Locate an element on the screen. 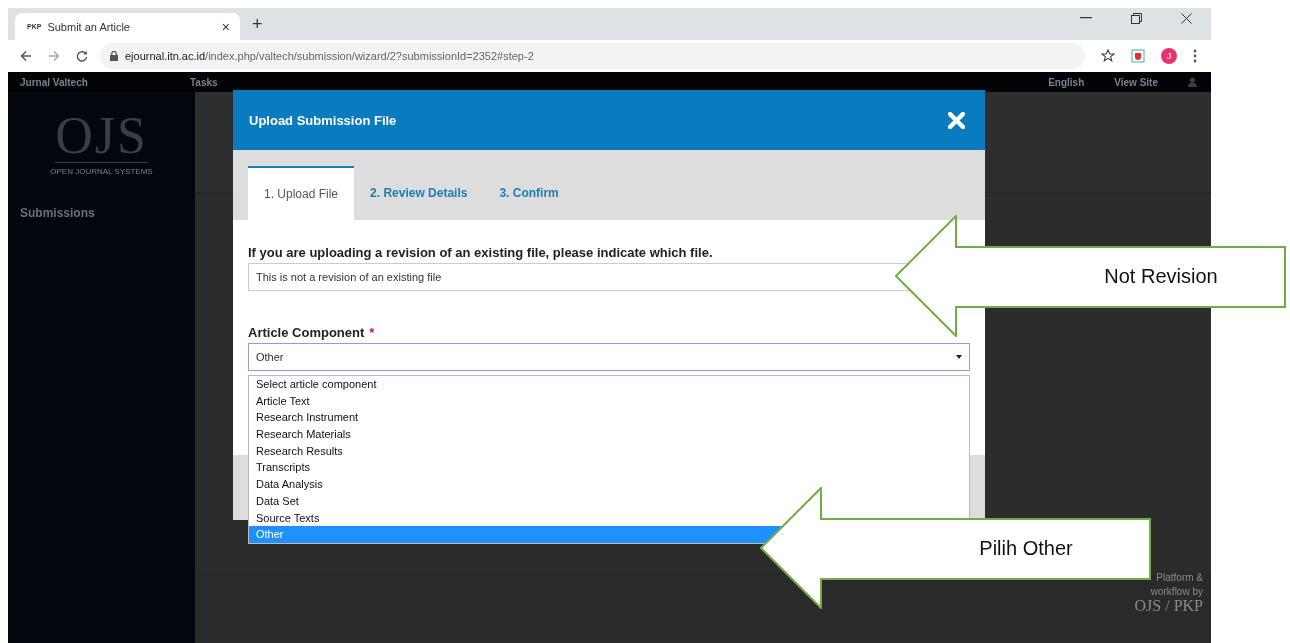 Image resolution: width=1290 pixels, height=643 pixels. dropdown-option: Select article component is located at coordinates (609, 384).